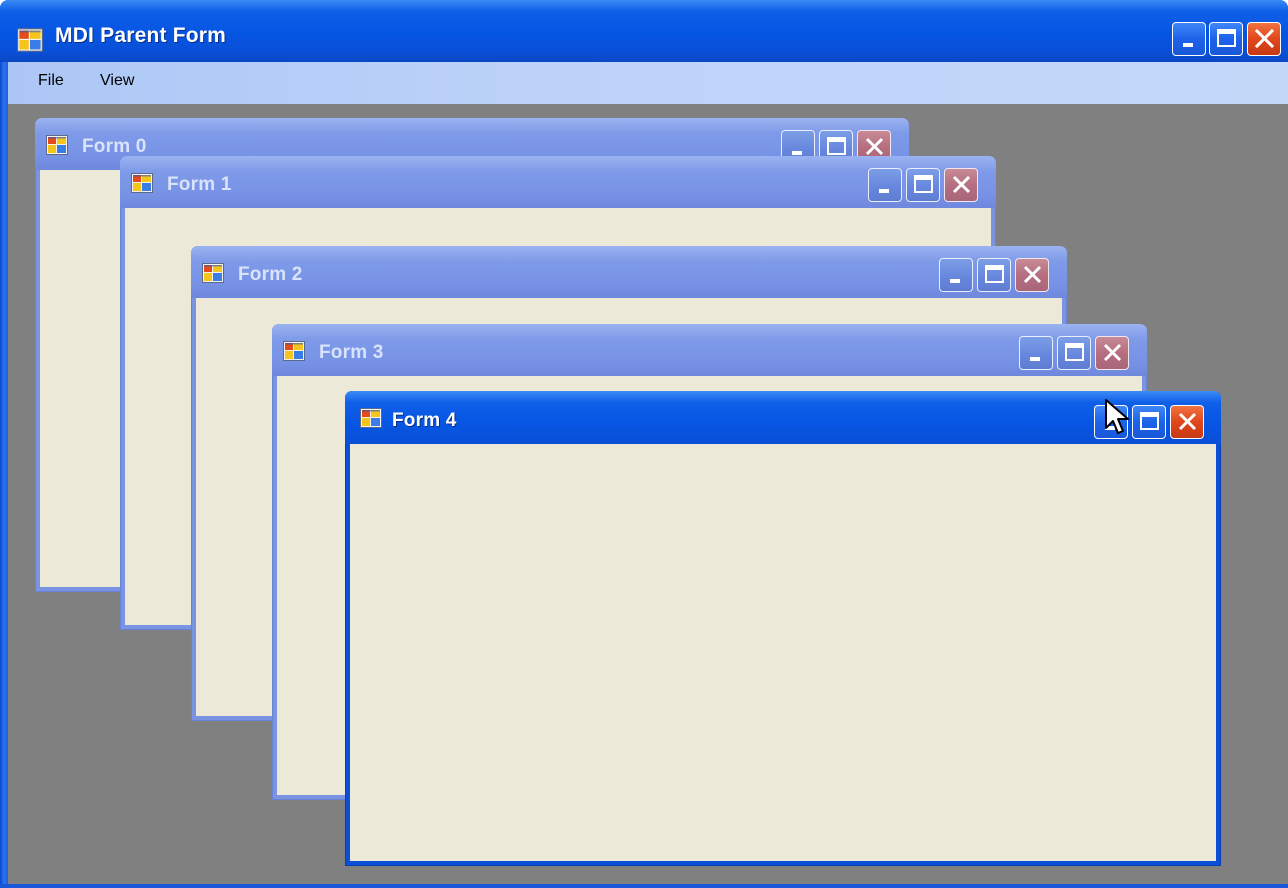 The width and height of the screenshot is (1288, 888). Describe the element at coordinates (351, 352) in the screenshot. I see `child-title: Form 3` at that location.